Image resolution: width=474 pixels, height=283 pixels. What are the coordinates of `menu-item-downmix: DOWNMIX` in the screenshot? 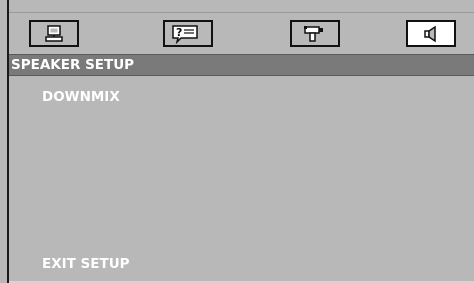 It's located at (81, 97).